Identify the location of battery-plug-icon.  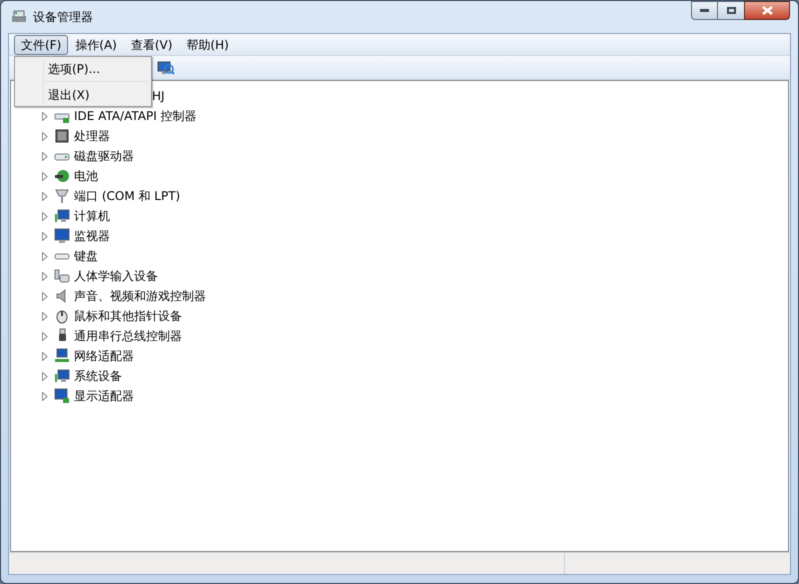
(62, 176).